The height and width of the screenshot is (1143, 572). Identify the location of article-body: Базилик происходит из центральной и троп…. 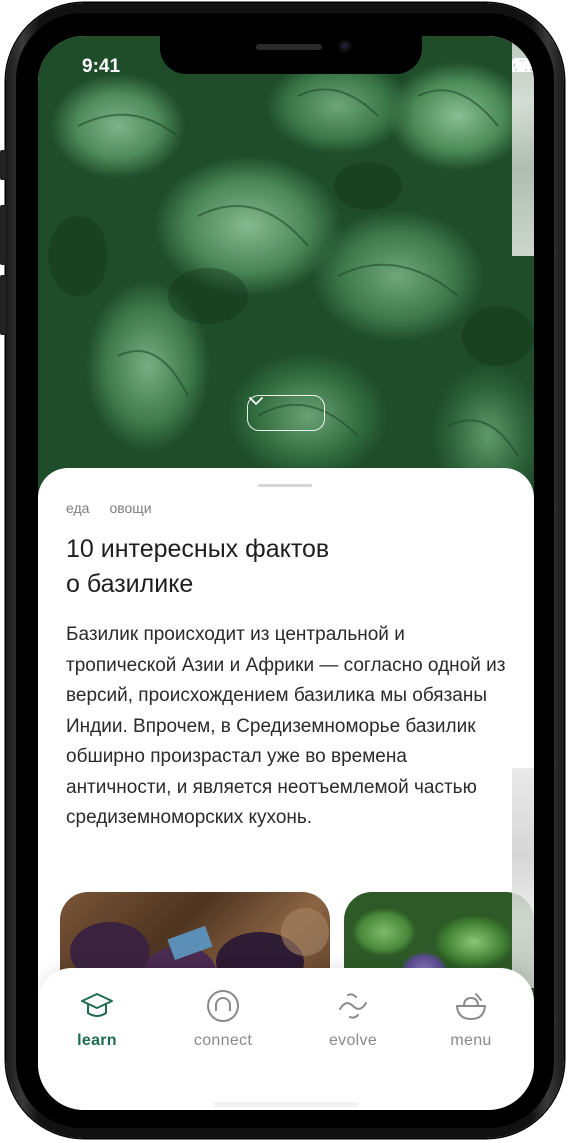
(286, 726).